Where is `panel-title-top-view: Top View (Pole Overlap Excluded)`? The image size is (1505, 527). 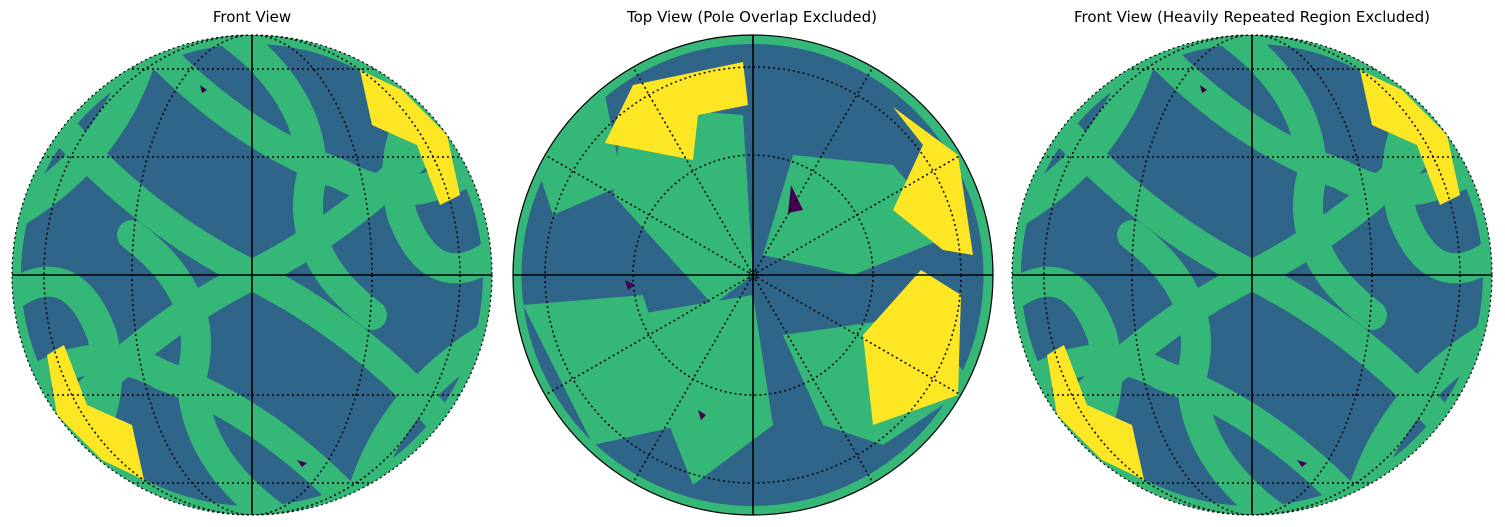
panel-title-top-view: Top View (Pole Overlap Excluded) is located at coordinates (752, 17).